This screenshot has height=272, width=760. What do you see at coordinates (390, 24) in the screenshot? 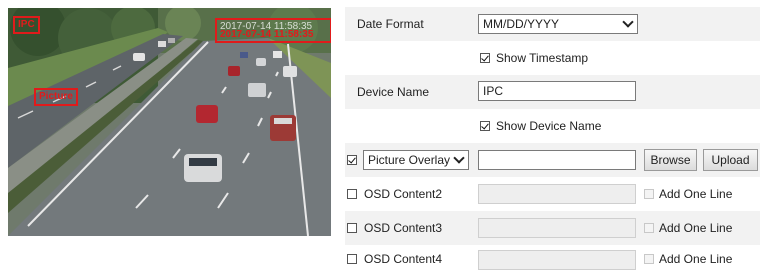
I see `date-format-label: Date Format` at bounding box center [390, 24].